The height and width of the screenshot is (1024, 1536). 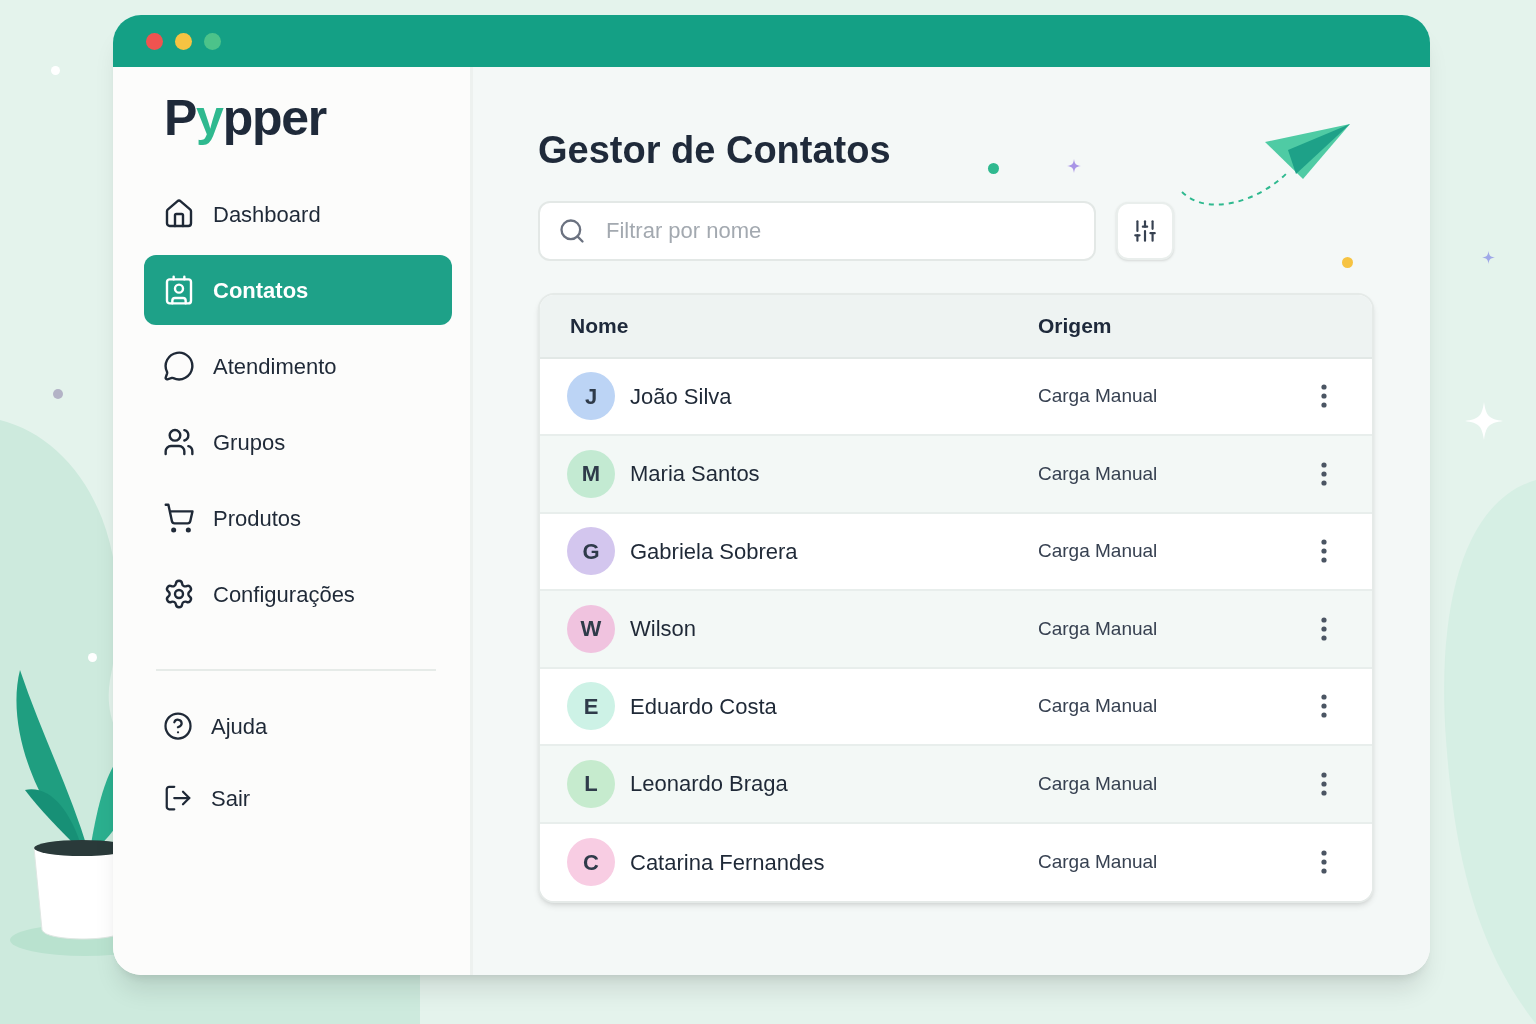 I want to click on people-icon, so click(x=179, y=442).